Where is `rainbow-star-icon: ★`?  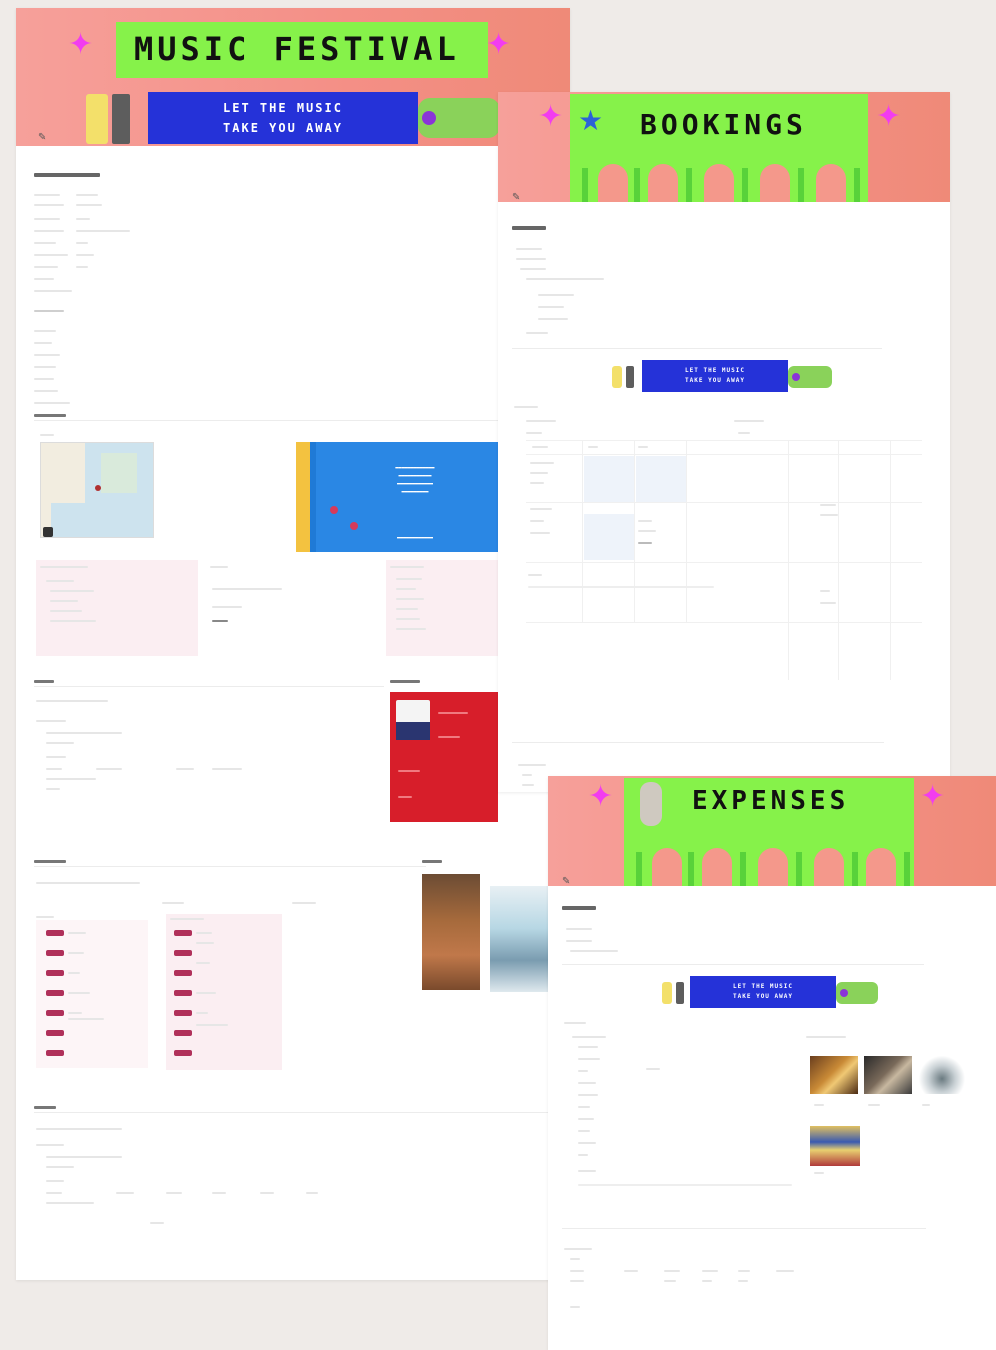 rainbow-star-icon: ★ is located at coordinates (591, 120).